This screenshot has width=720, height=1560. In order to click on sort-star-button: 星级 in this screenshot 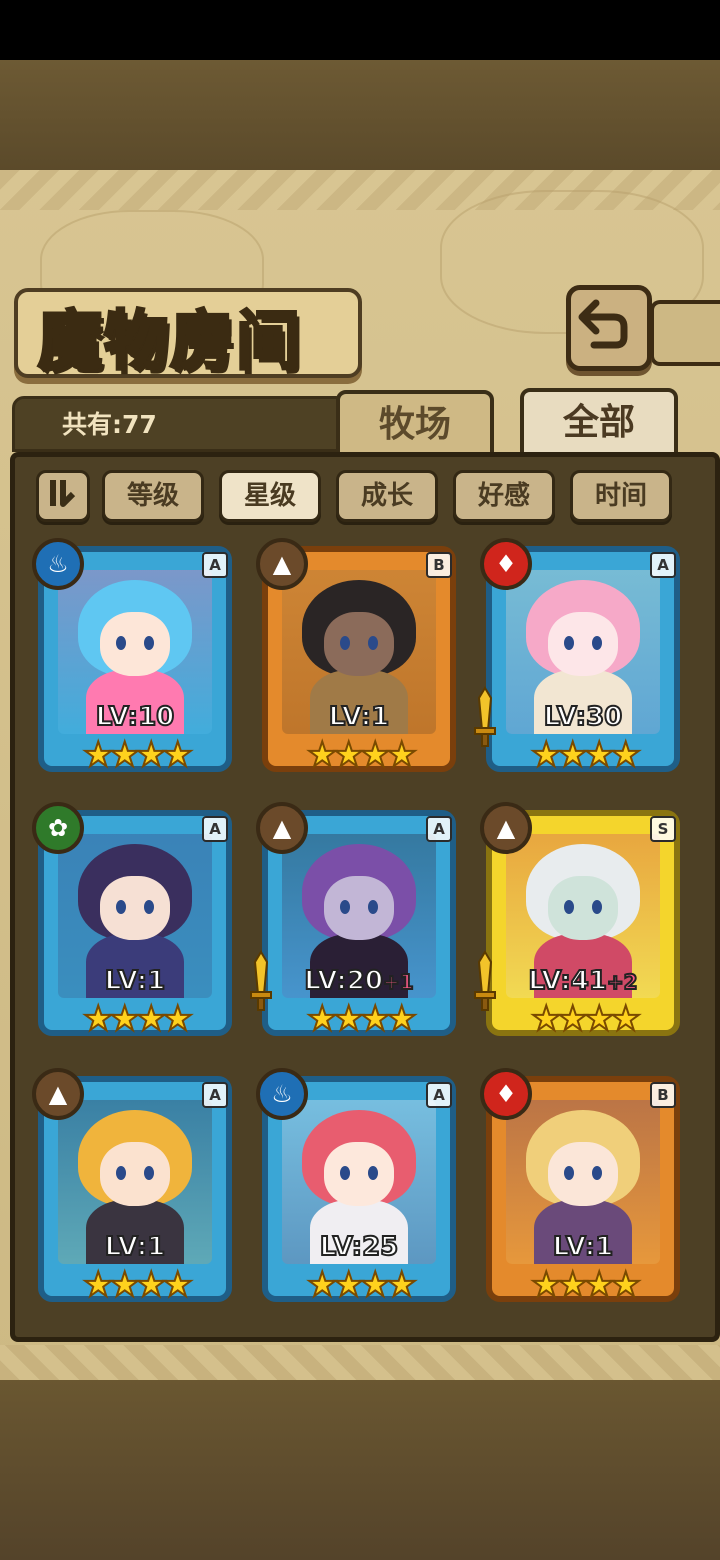, I will do `click(270, 496)`.